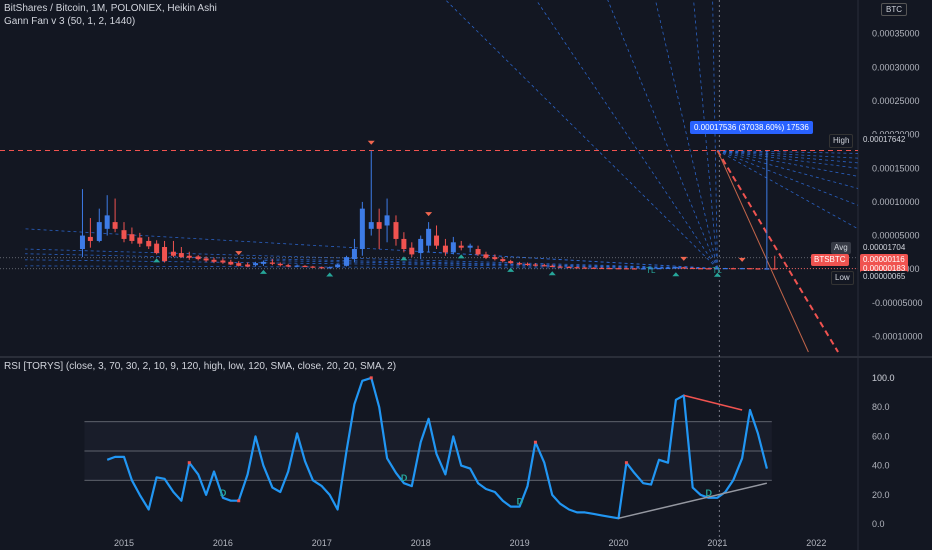 The height and width of the screenshot is (550, 932). I want to click on time-tick-label: 2016, so click(223, 543).